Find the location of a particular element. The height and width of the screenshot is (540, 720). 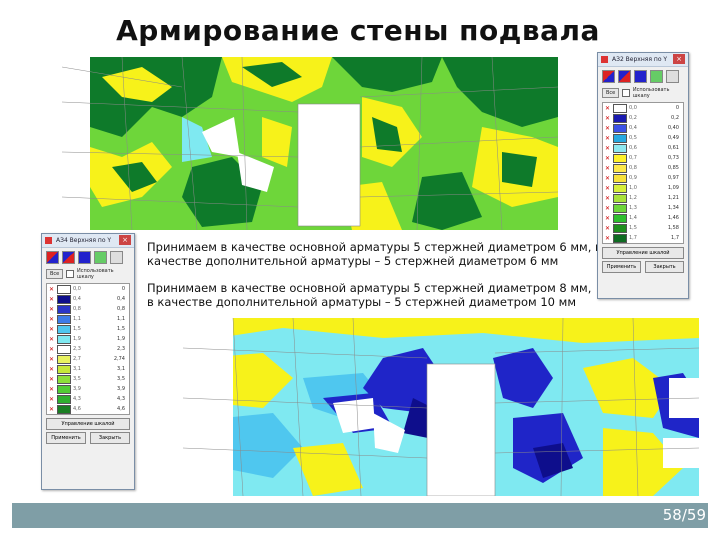

legend-row: ✕ 1,1 1,1 is located at coordinates (88, 319).